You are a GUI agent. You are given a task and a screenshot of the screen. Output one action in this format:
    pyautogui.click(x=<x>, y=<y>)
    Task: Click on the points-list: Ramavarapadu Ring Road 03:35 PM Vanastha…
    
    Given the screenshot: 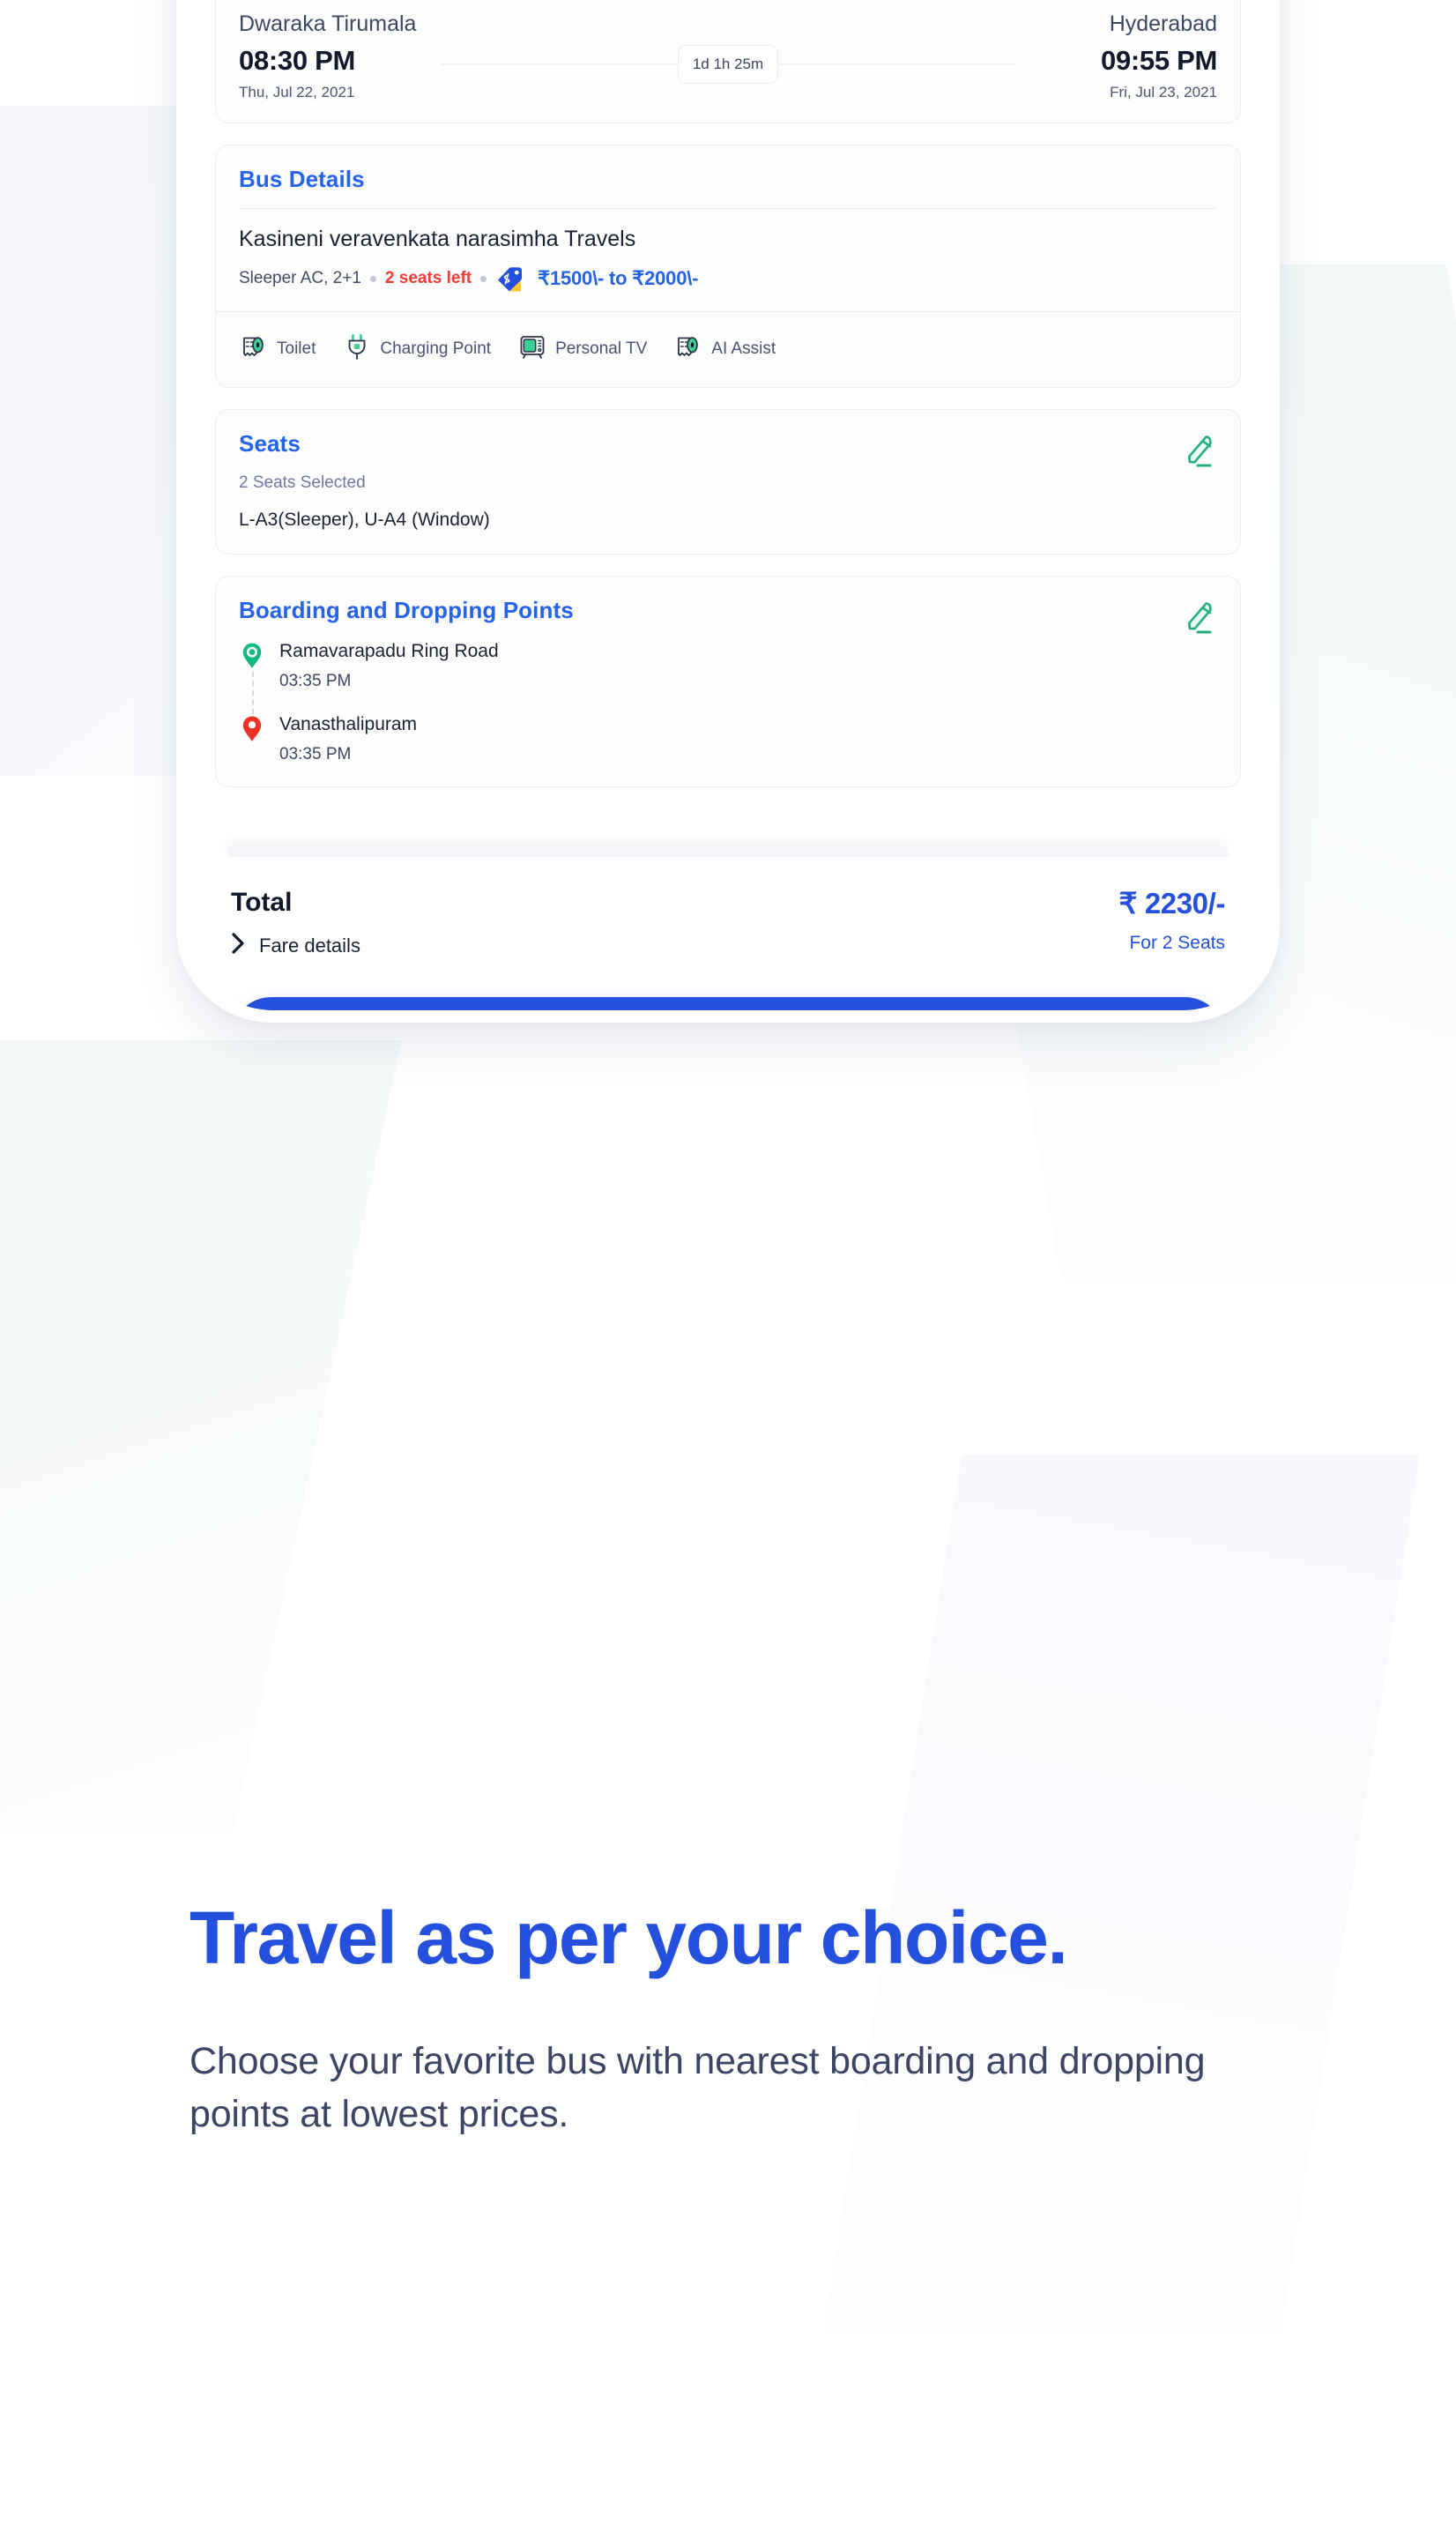 What is the action you would take?
    pyautogui.click(x=728, y=702)
    